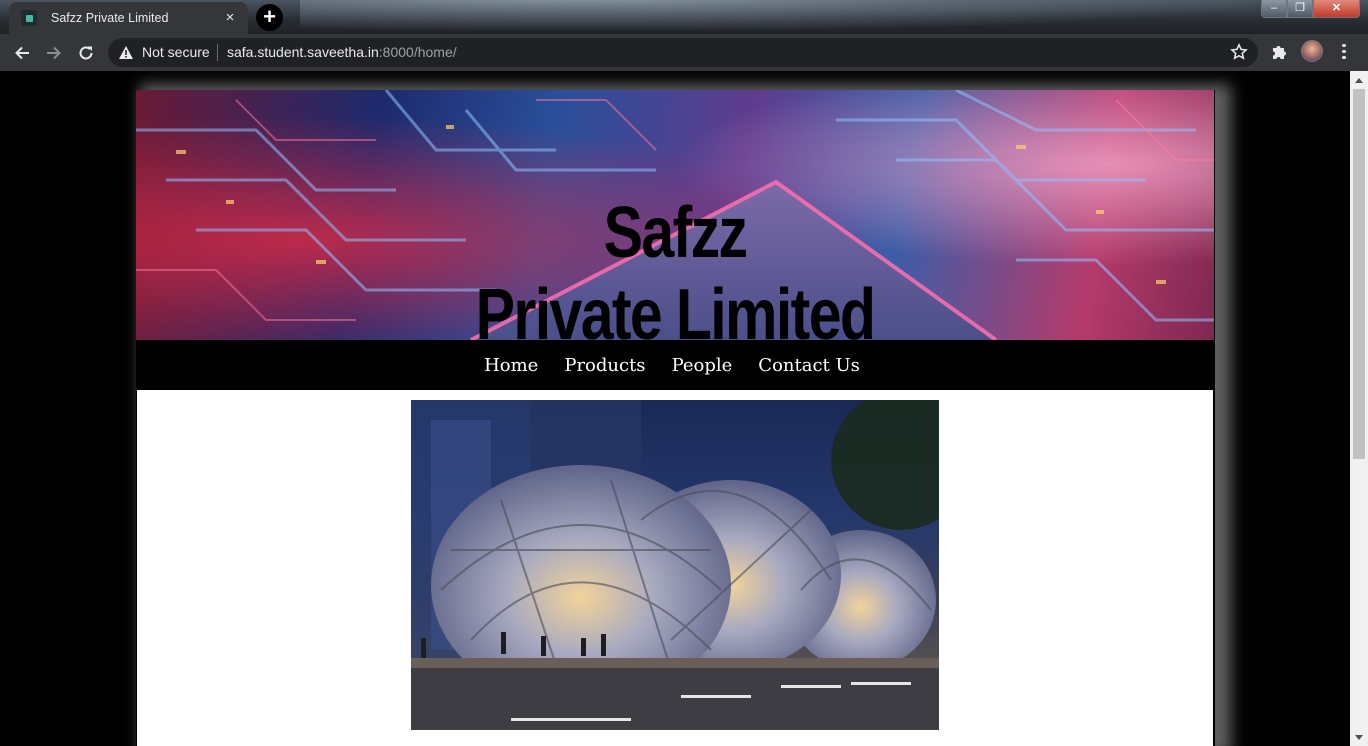  What do you see at coordinates (604, 365) in the screenshot?
I see `nav-products: Products` at bounding box center [604, 365].